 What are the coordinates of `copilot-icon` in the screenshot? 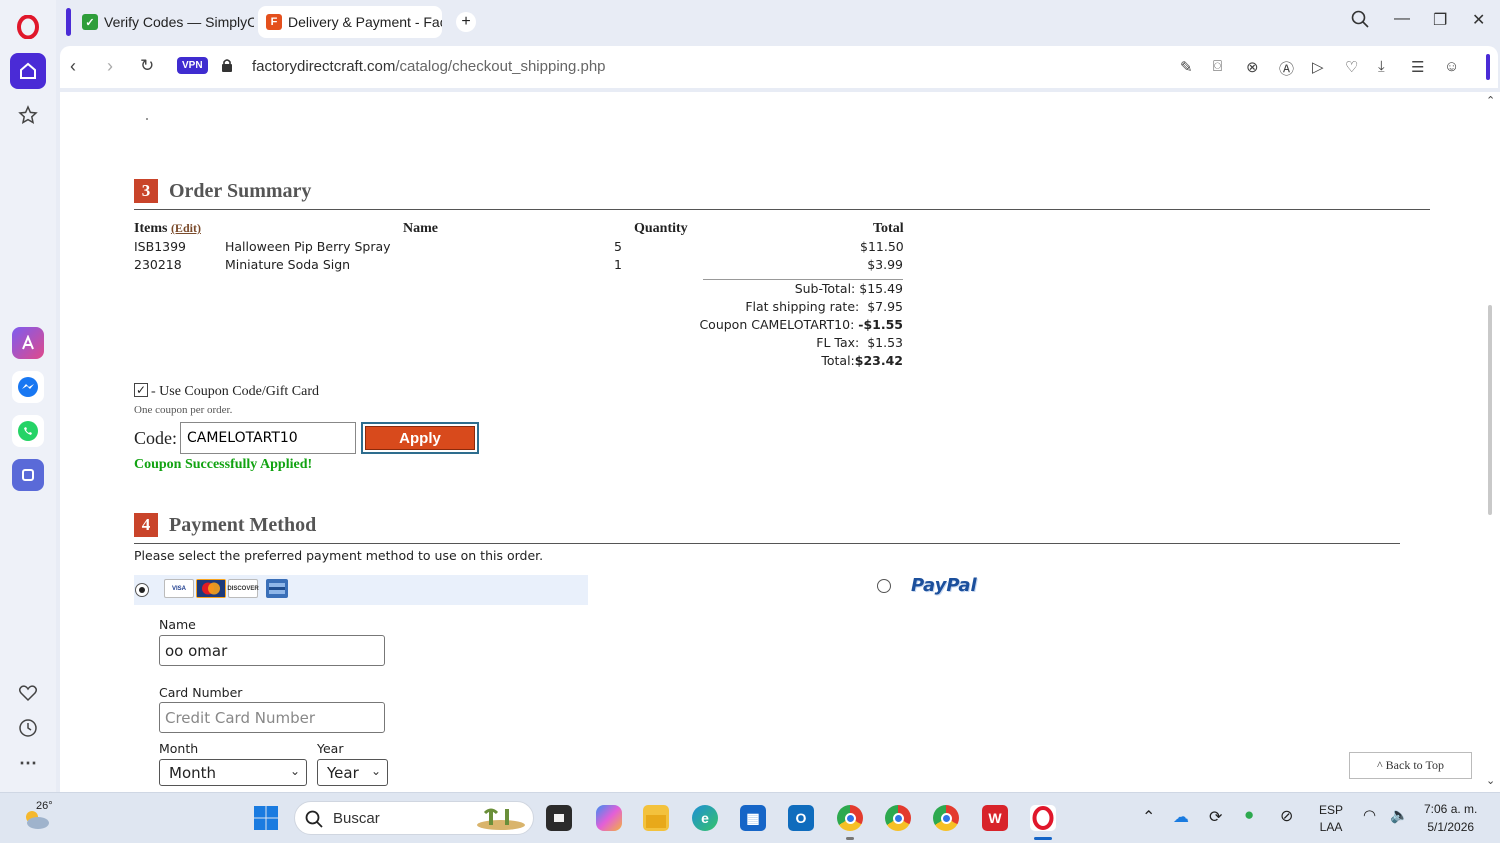 It's located at (609, 818).